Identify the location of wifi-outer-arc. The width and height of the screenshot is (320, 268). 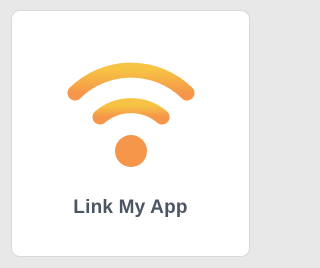
(131, 81).